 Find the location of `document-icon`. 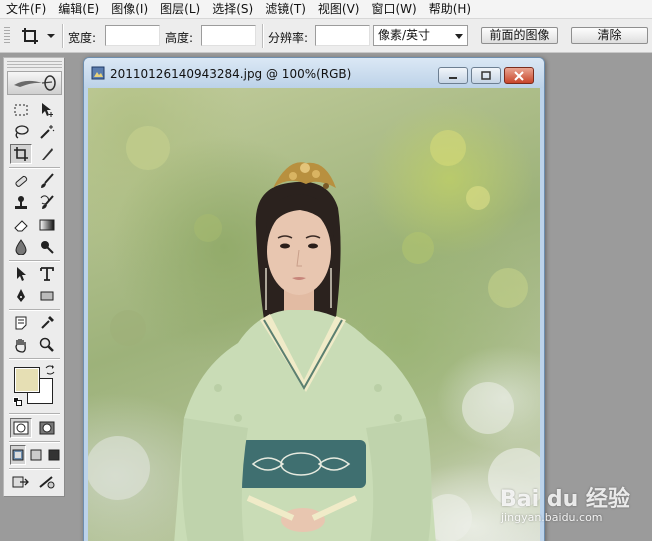

document-icon is located at coordinates (98, 73).